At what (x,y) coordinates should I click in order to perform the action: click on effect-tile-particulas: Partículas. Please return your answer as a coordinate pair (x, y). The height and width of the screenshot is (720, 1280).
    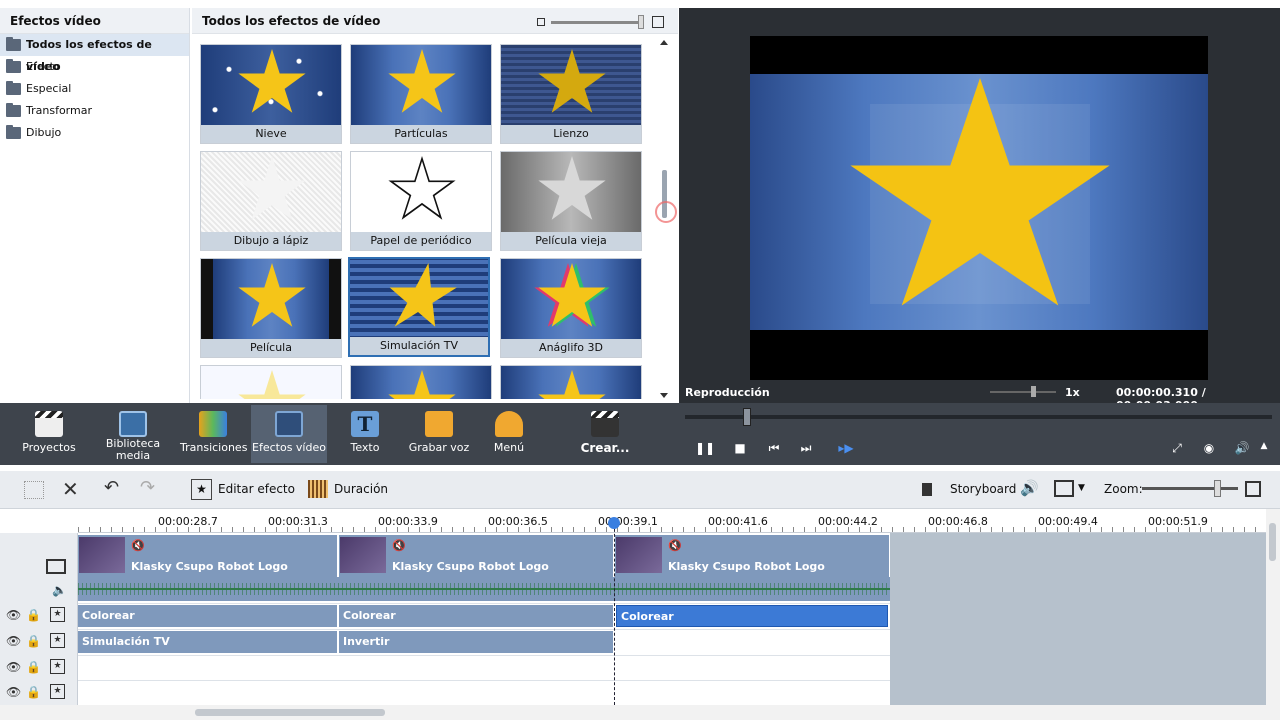
    Looking at the image, I should click on (421, 94).